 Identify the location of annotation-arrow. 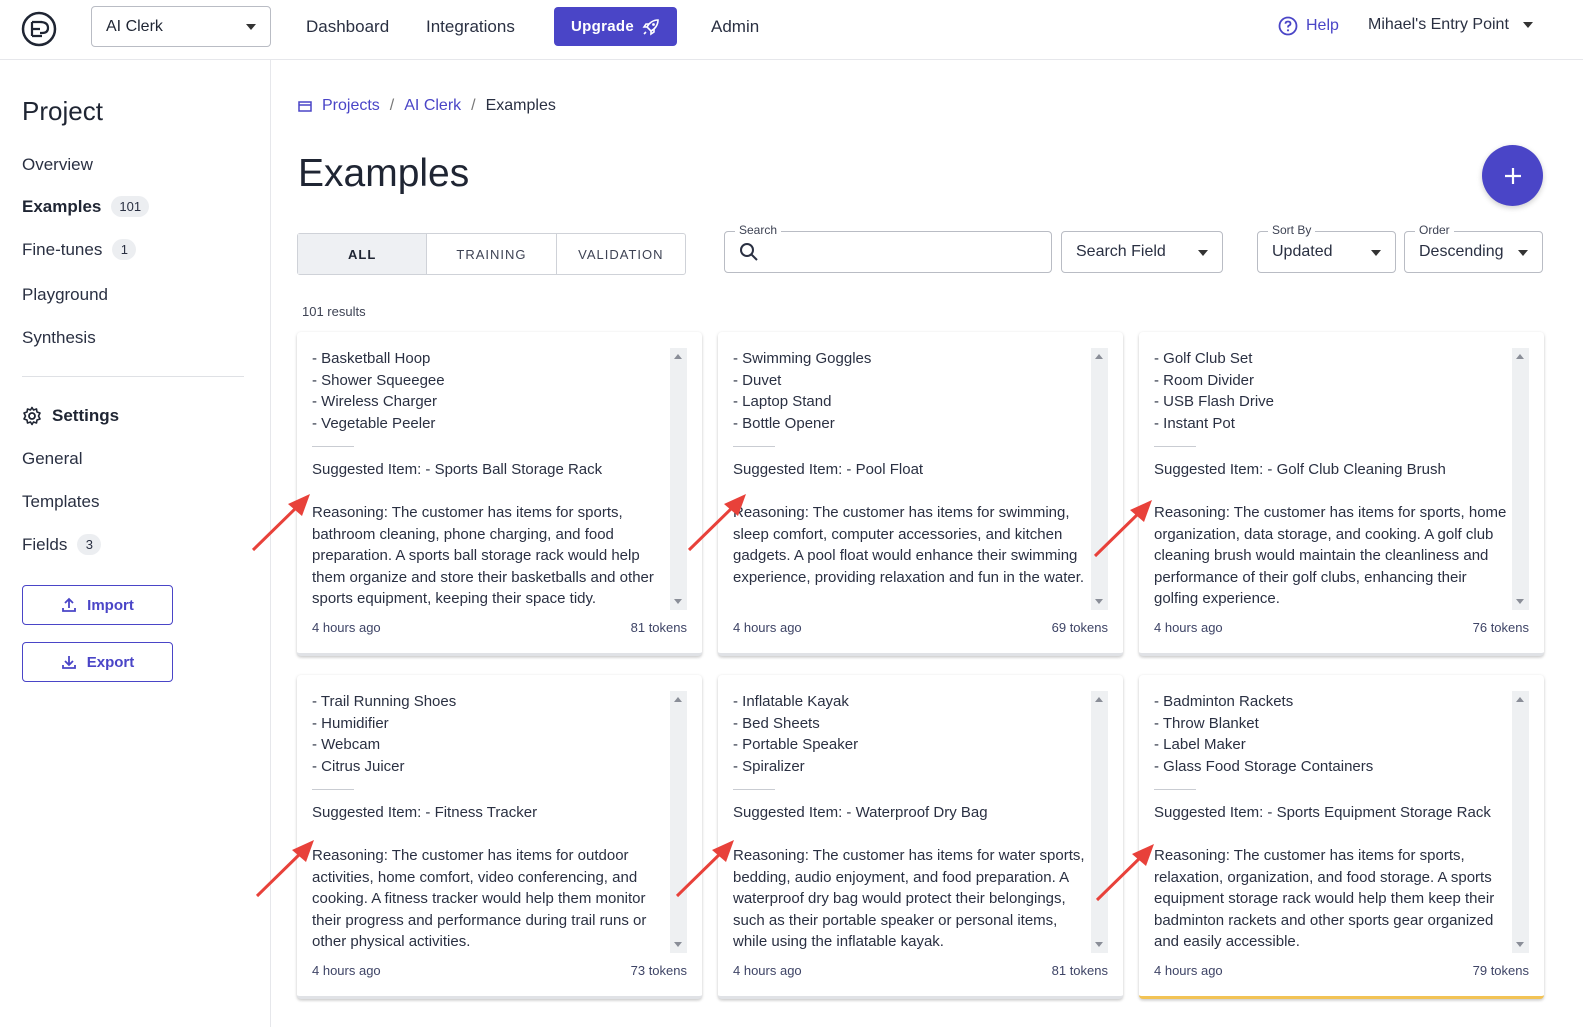
(280, 523).